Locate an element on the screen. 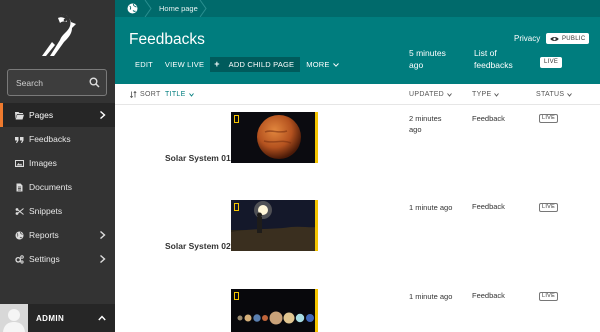 The height and width of the screenshot is (332, 600). account-menu: ADMIN is located at coordinates (57, 318).